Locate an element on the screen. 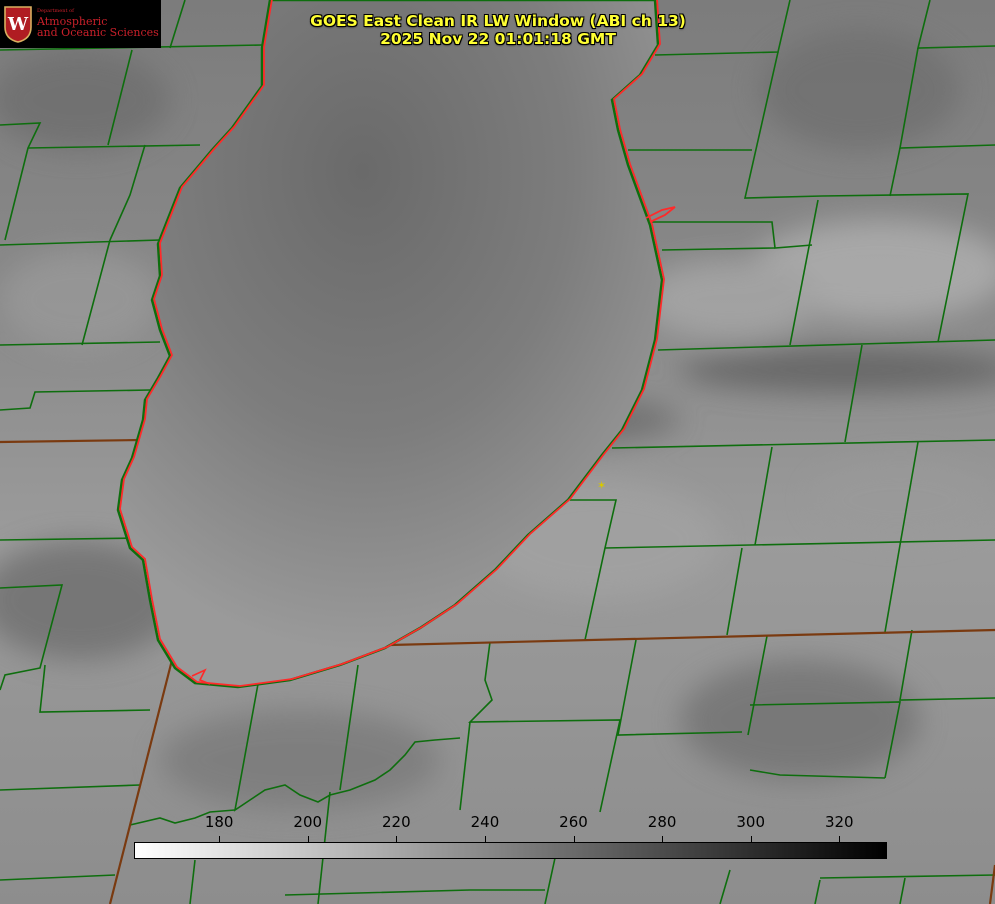  colorbar-tick-label: 240 is located at coordinates (485, 822).